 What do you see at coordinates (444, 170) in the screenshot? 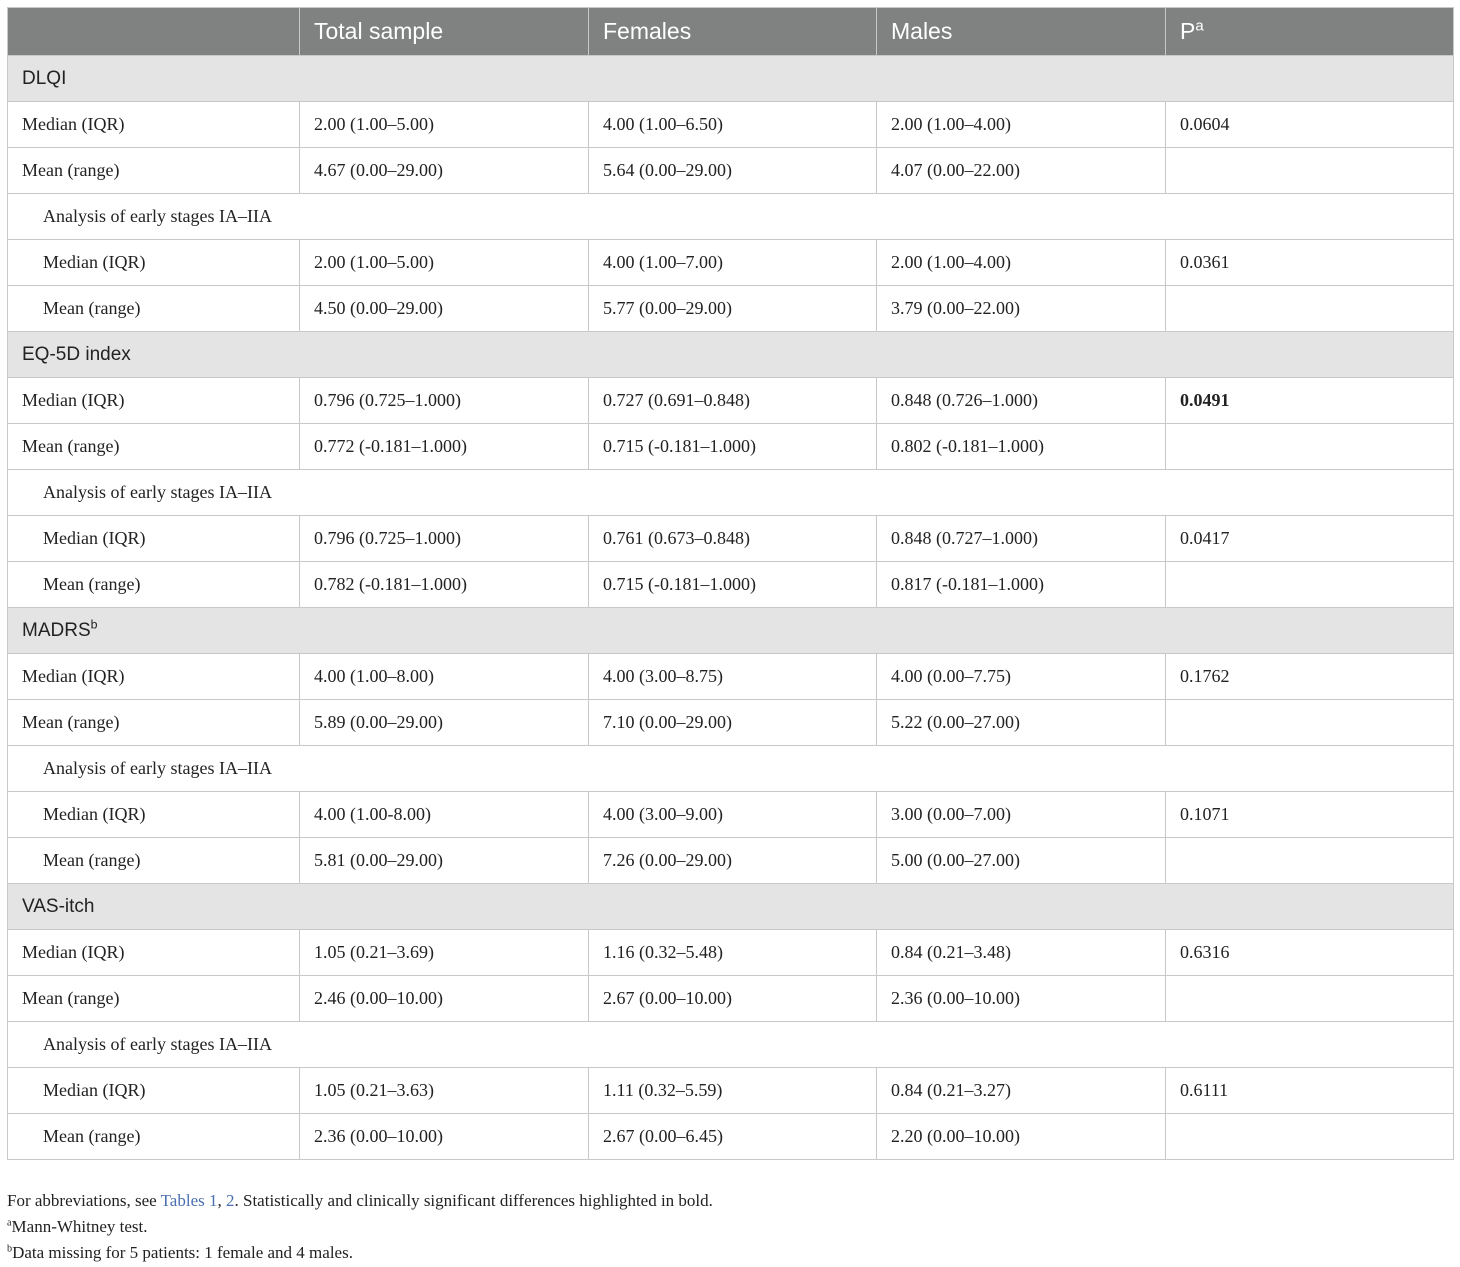
I see `cell-total-sample: 4.67 (0.00–29.00)` at bounding box center [444, 170].